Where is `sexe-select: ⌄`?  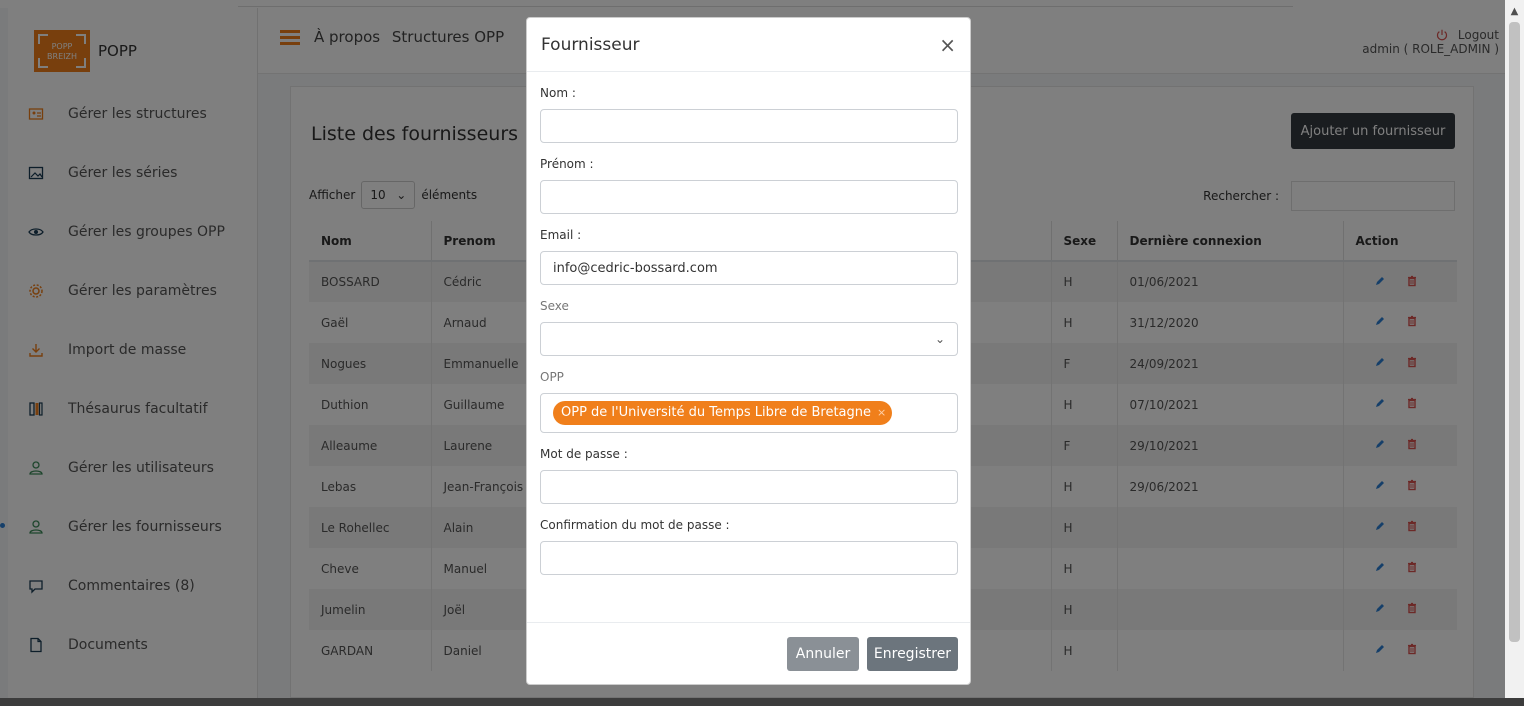
sexe-select: ⌄ is located at coordinates (749, 339).